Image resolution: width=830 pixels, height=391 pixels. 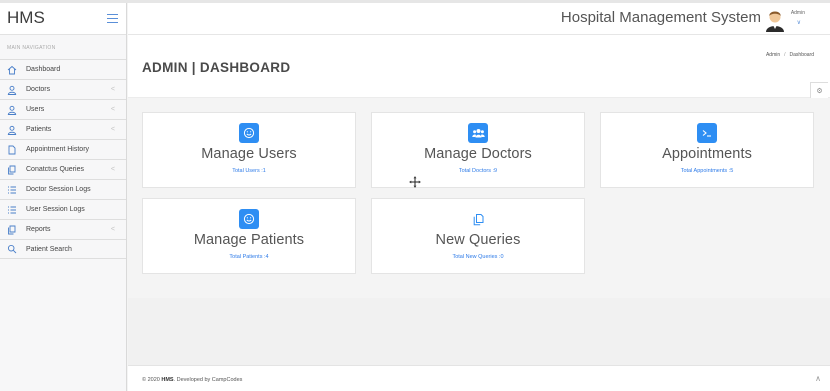 I want to click on card-manage-doctors: Manage Doctors Total Doctors :9, so click(x=478, y=150).